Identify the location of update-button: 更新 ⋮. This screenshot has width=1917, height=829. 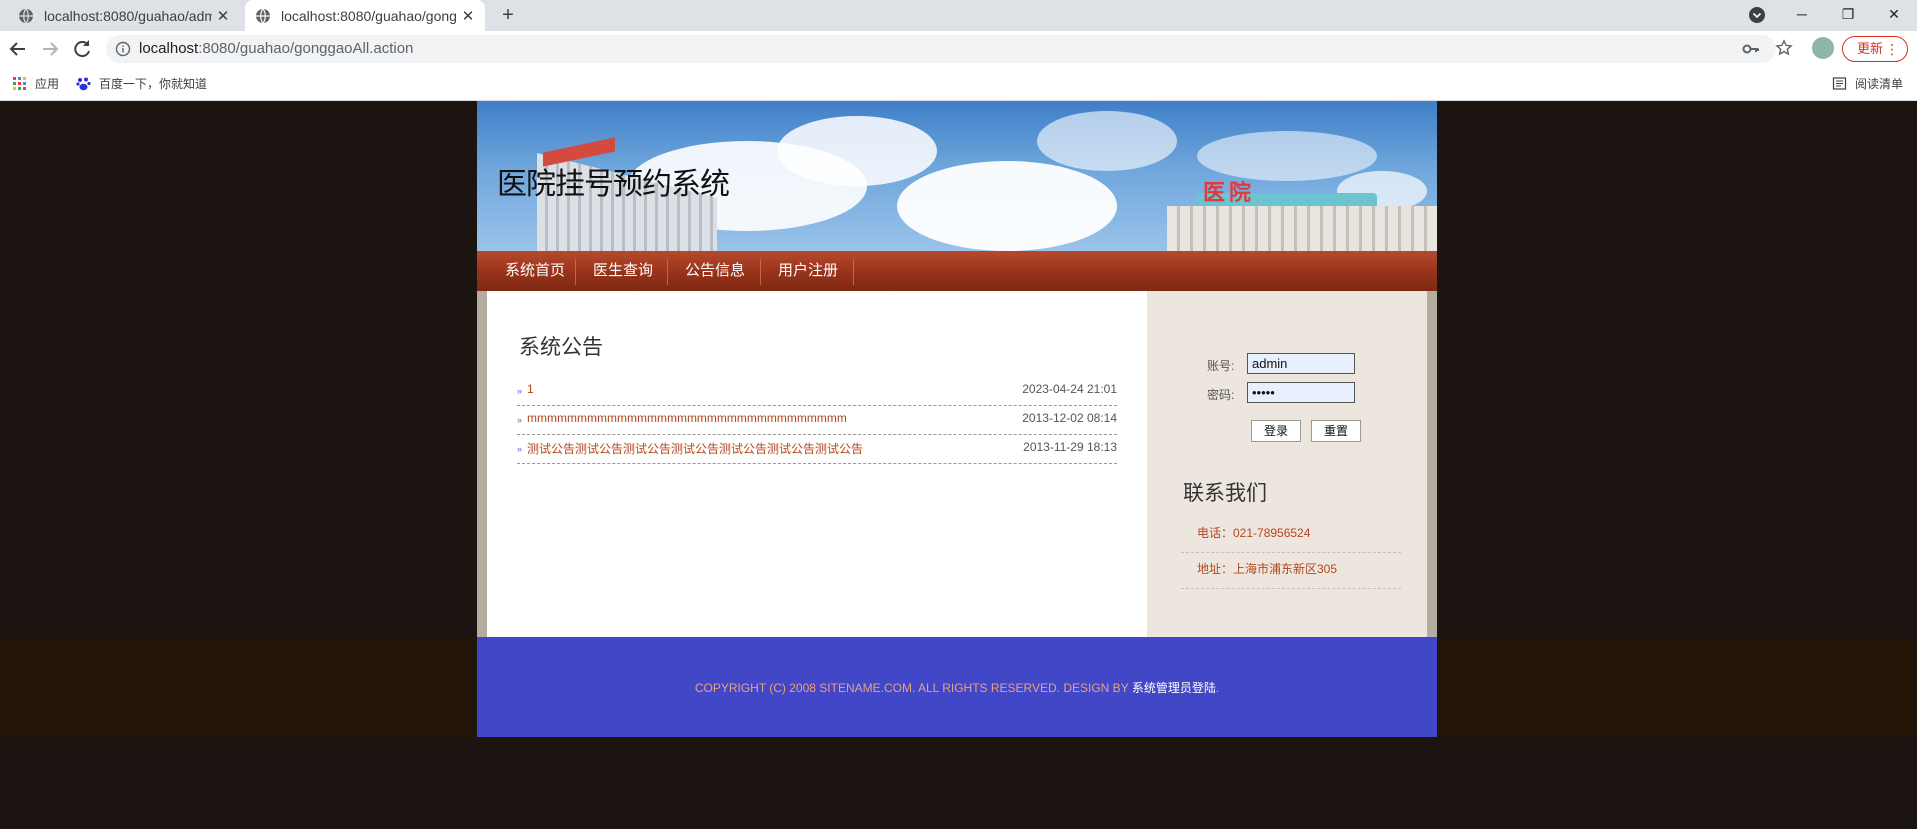
(1875, 49).